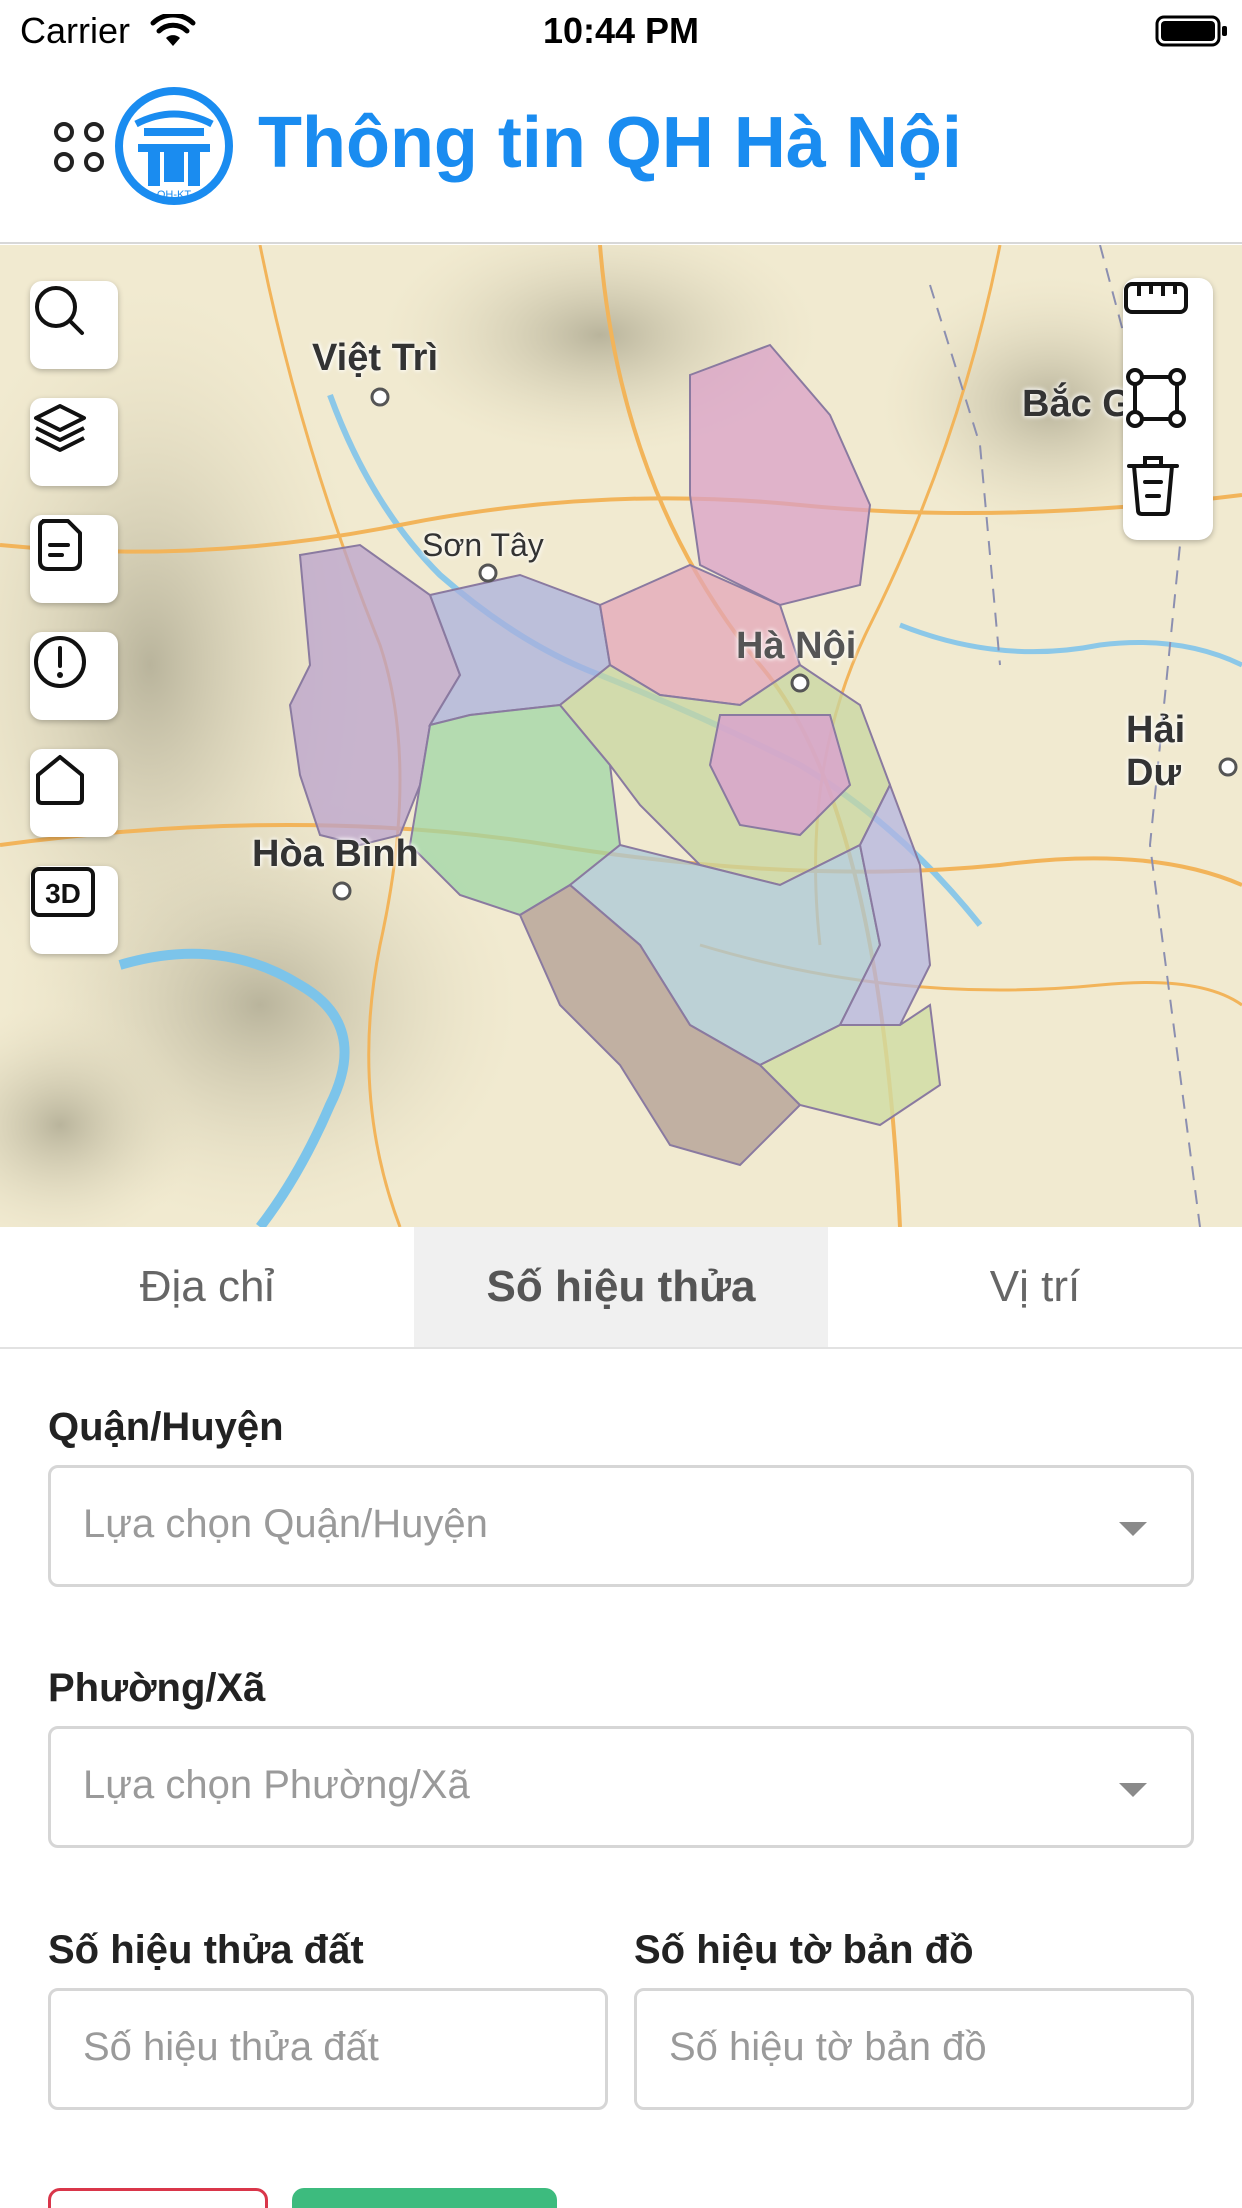  What do you see at coordinates (60, 545) in the screenshot?
I see `document-icon` at bounding box center [60, 545].